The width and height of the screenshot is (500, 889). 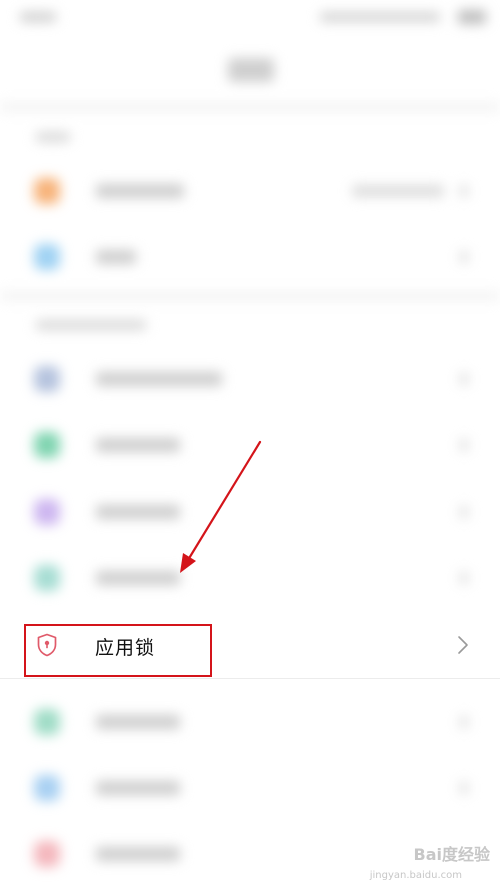 What do you see at coordinates (451, 854) in the screenshot?
I see `watermark-brand: Bai度经验` at bounding box center [451, 854].